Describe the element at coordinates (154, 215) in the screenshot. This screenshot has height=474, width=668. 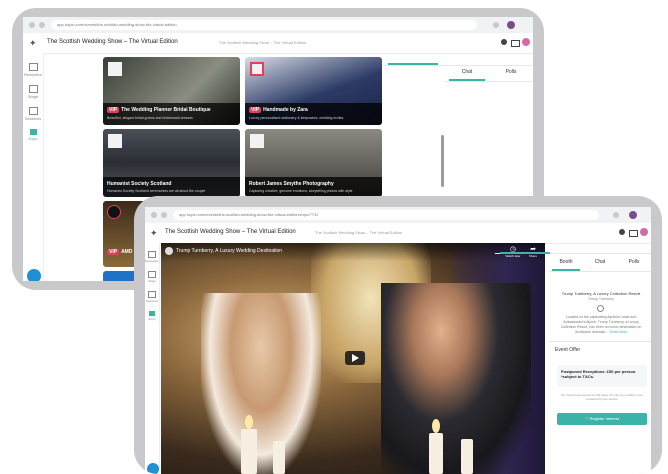
I see `front-tab-icon` at that location.